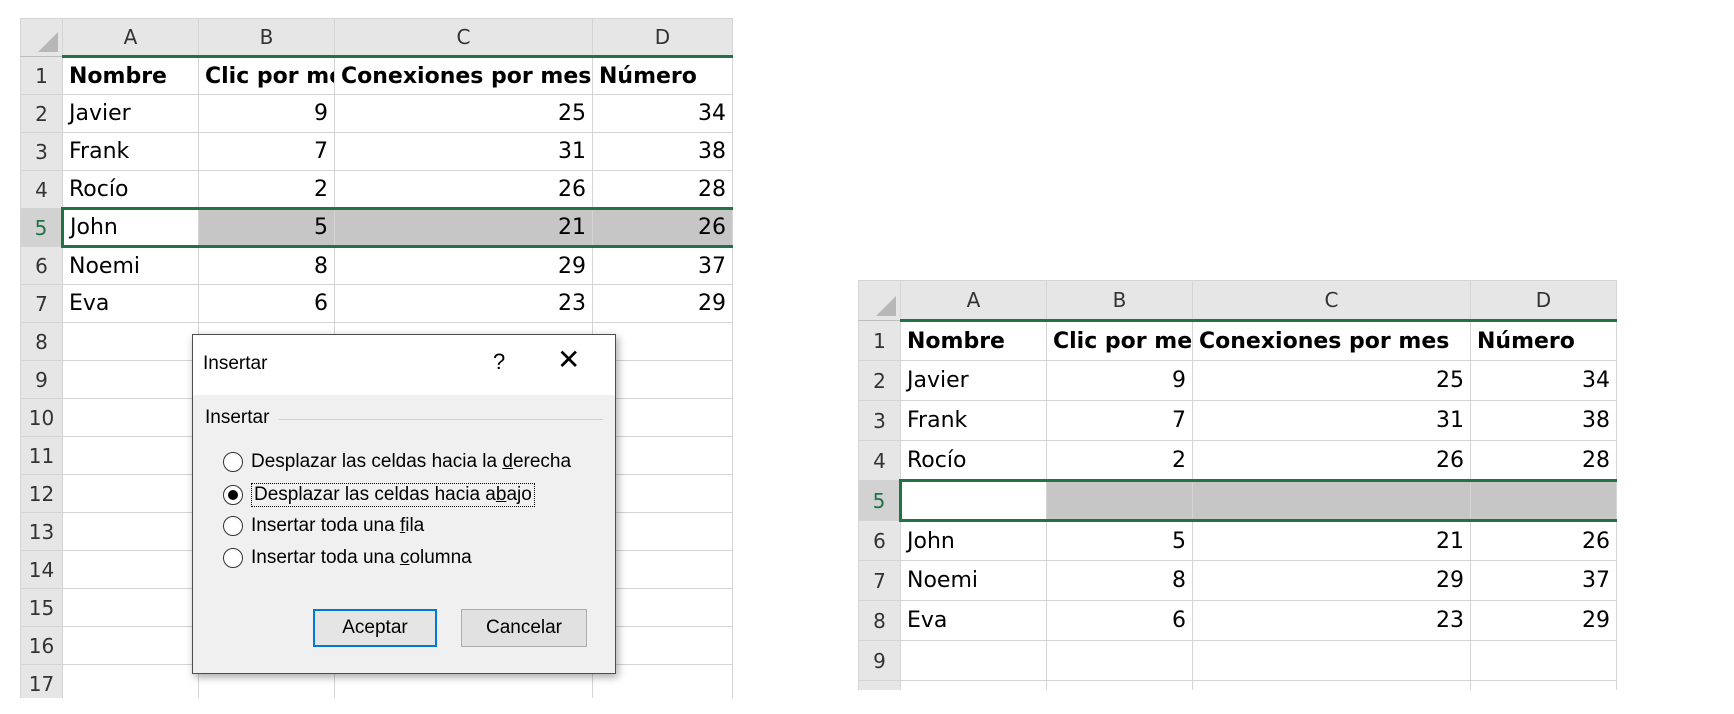 This screenshot has height=714, width=1734. What do you see at coordinates (130, 569) in the screenshot?
I see `cell-a14` at bounding box center [130, 569].